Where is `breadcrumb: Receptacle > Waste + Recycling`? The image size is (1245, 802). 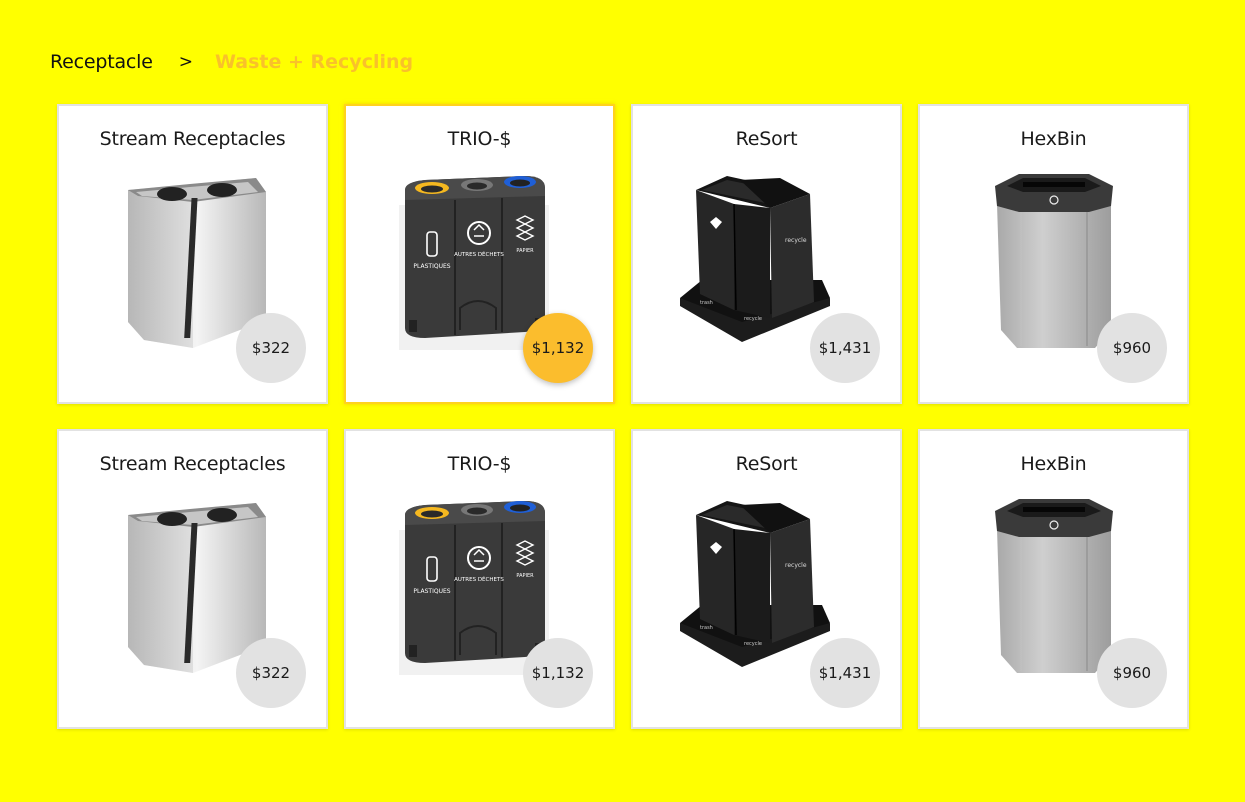
breadcrumb: Receptacle > Waste + Recycling is located at coordinates (231, 62).